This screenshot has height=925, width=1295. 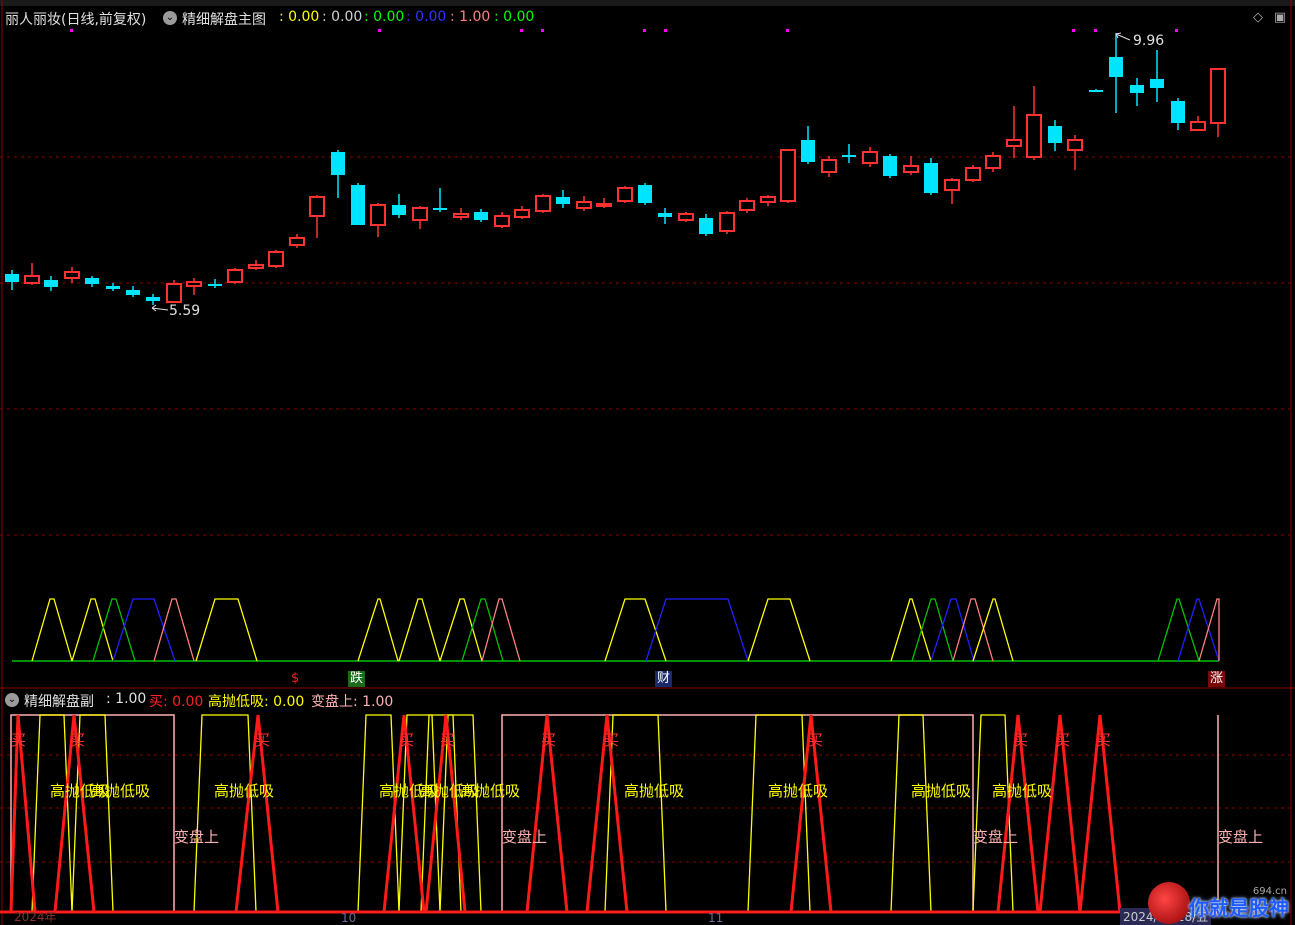 I want to click on sub-indicator-toggle-icon: ⌄, so click(x=12, y=700).